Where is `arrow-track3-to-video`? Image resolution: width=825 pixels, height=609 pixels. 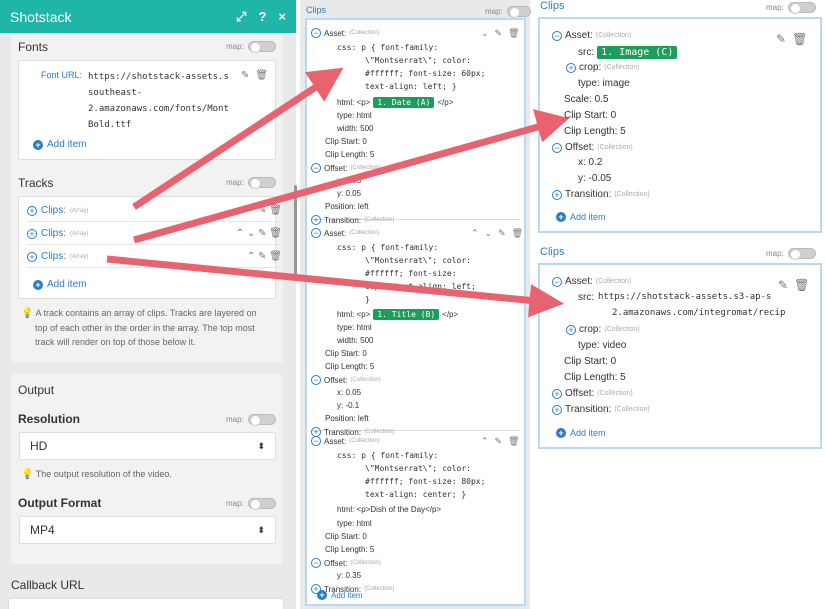 arrow-track3-to-video is located at coordinates (321, 280).